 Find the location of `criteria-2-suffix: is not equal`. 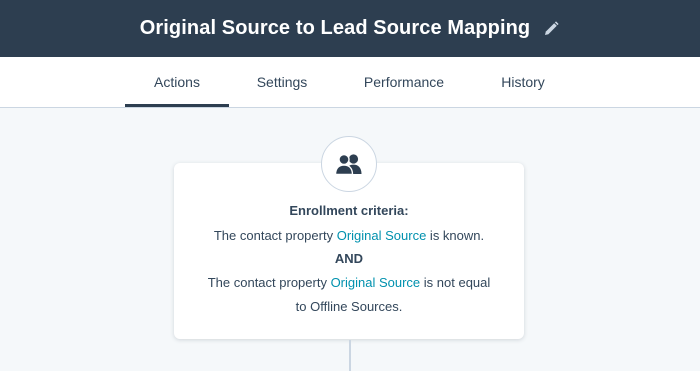

criteria-2-suffix: is not equal is located at coordinates (455, 282).